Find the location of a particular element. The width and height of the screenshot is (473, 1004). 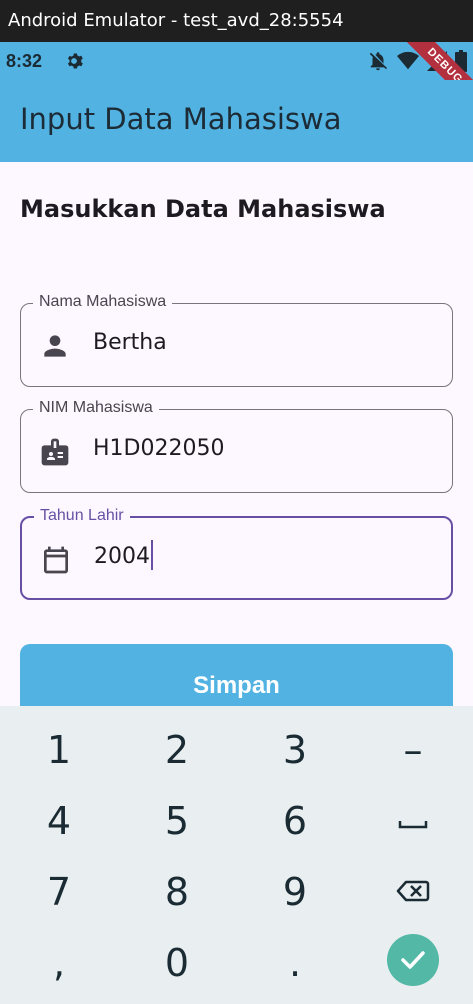

key-3: 3 is located at coordinates (295, 758).